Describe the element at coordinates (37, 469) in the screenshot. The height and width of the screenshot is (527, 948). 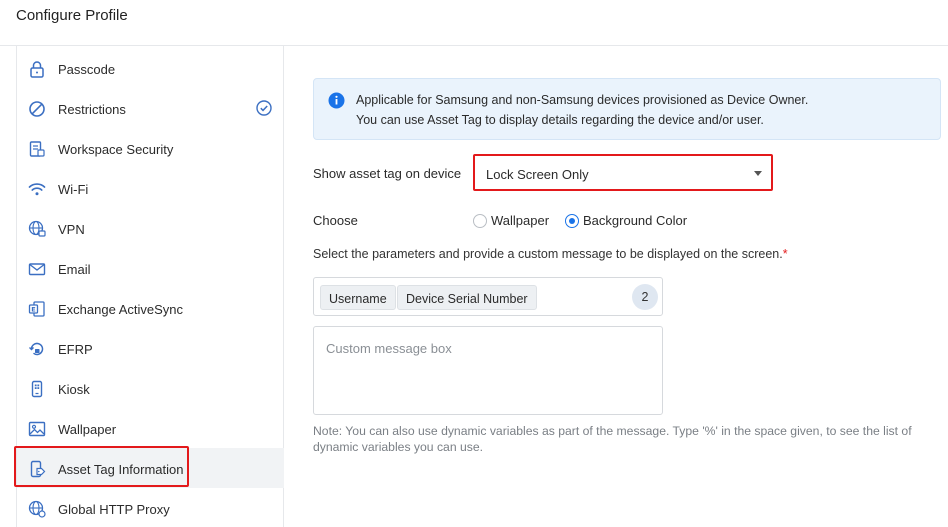
I see `asset-tag-icon` at that location.